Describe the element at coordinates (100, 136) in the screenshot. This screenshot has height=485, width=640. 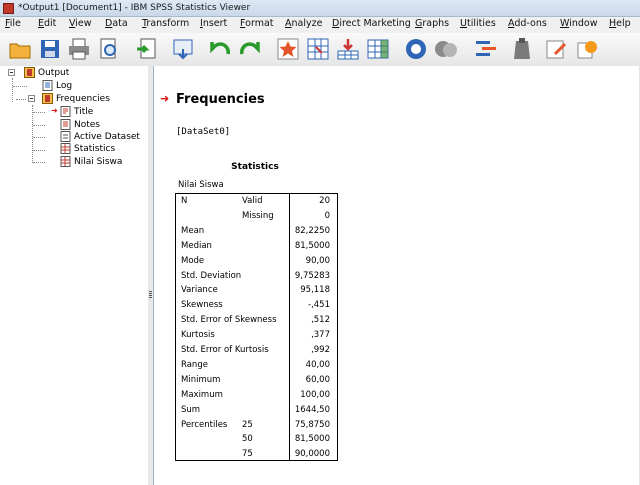
I see `outline-active-dataset: Active Dataset` at that location.